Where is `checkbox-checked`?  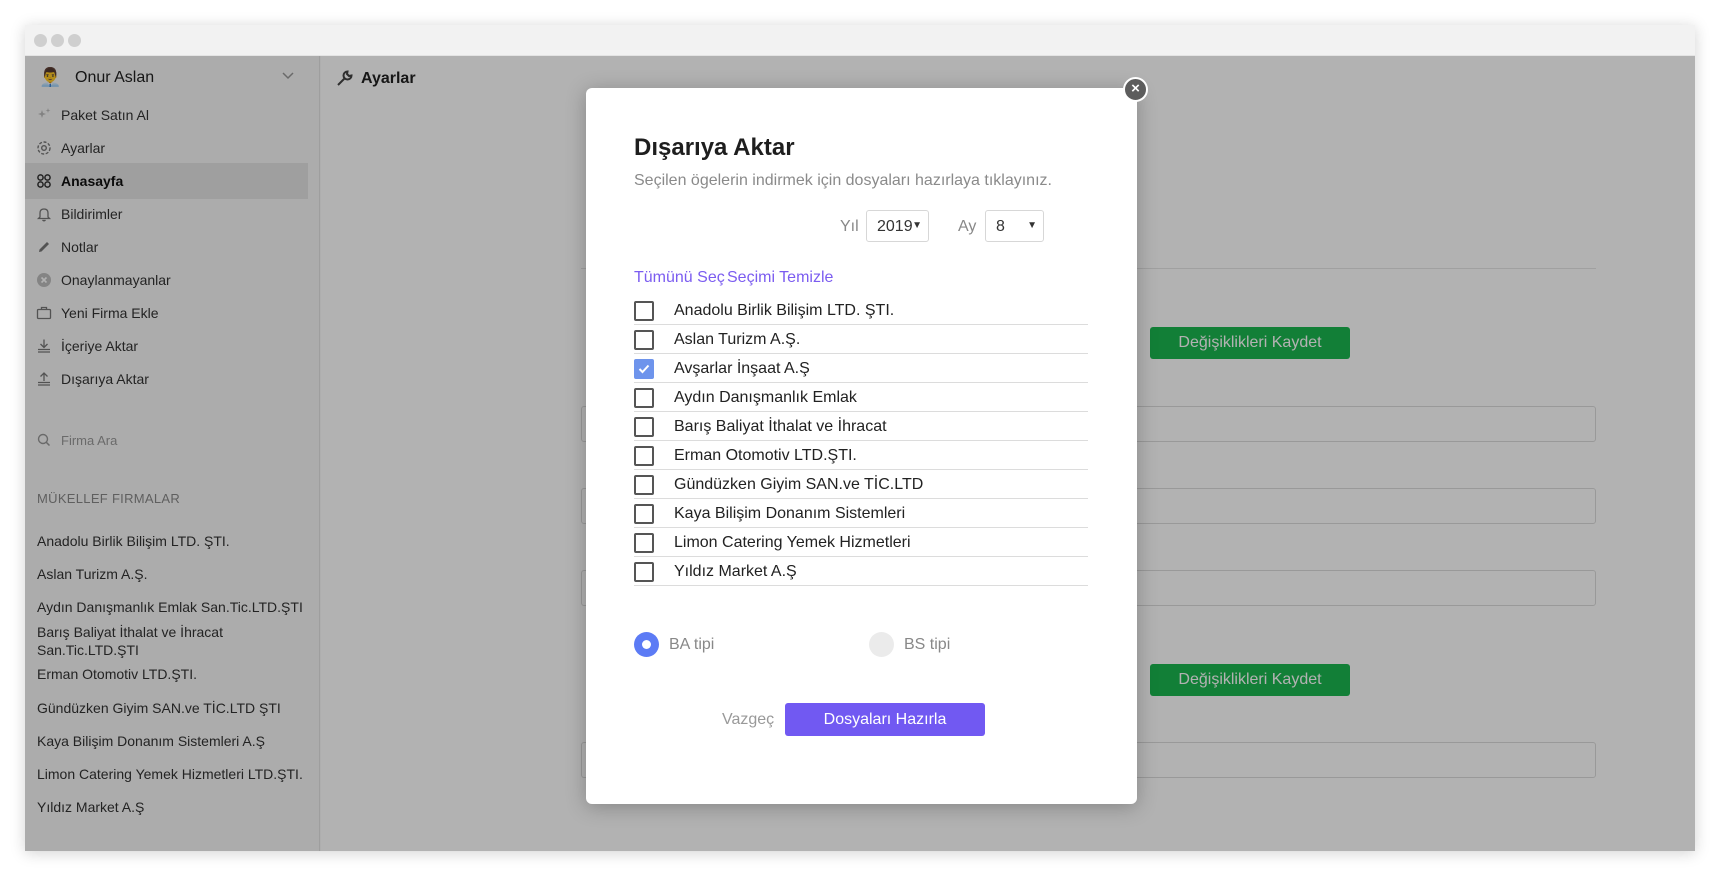 checkbox-checked is located at coordinates (644, 369).